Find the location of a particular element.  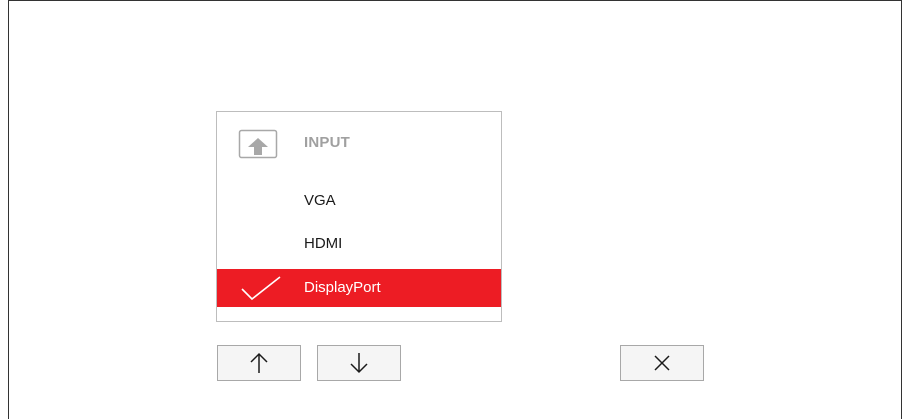

move-up-button is located at coordinates (259, 363).